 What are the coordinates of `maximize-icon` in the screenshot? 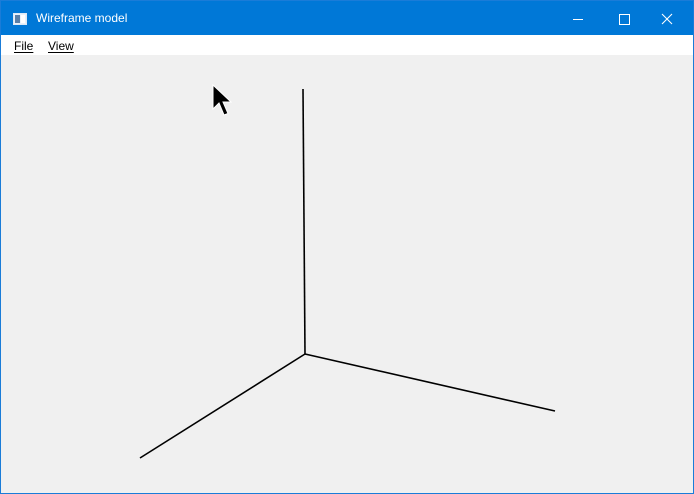 It's located at (624, 19).